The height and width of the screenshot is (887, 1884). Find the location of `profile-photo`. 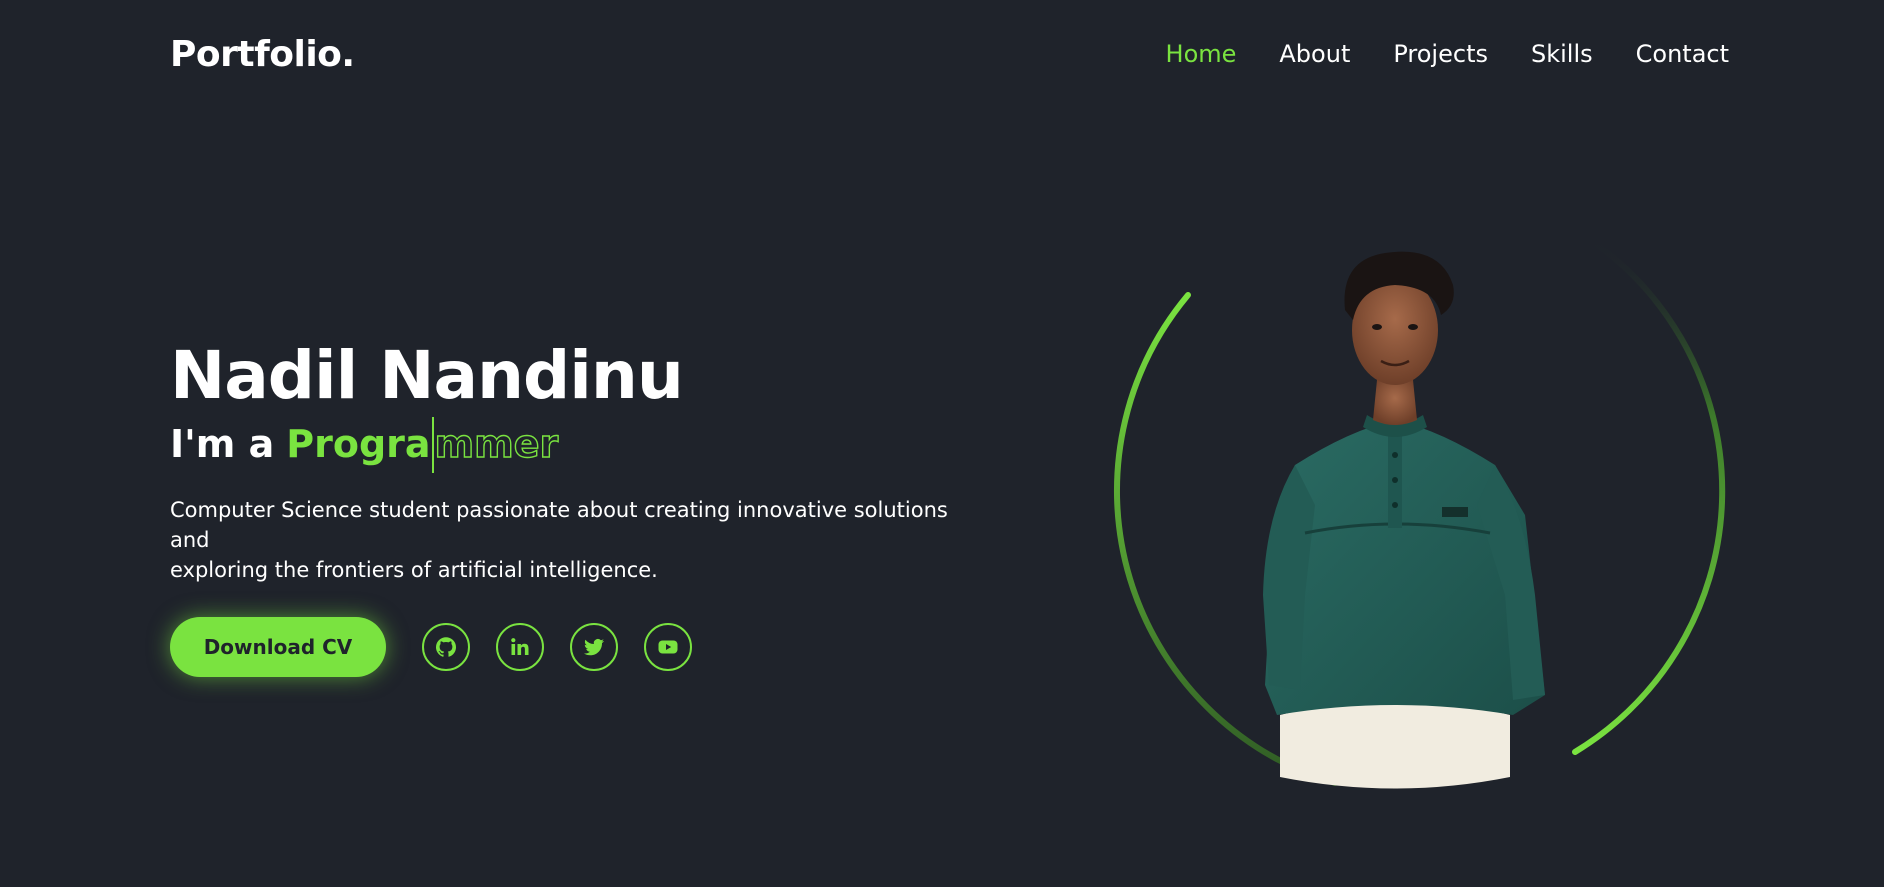

profile-photo is located at coordinates (1404, 520).